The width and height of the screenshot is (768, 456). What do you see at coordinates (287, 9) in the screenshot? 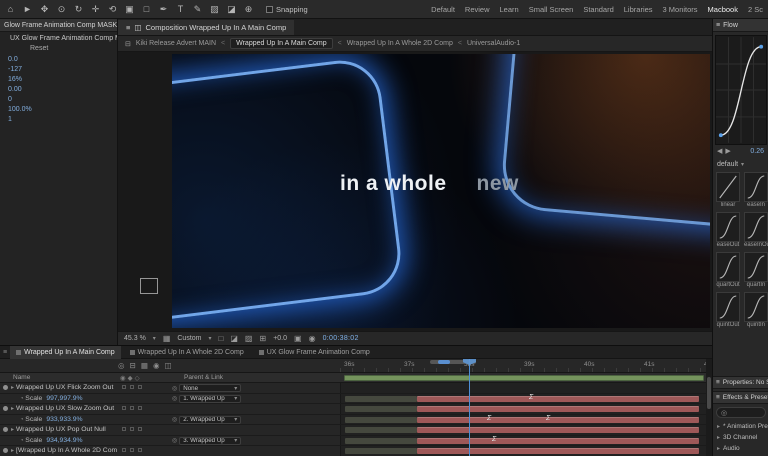
I see `snapping-toggle: Snapping` at bounding box center [287, 9].